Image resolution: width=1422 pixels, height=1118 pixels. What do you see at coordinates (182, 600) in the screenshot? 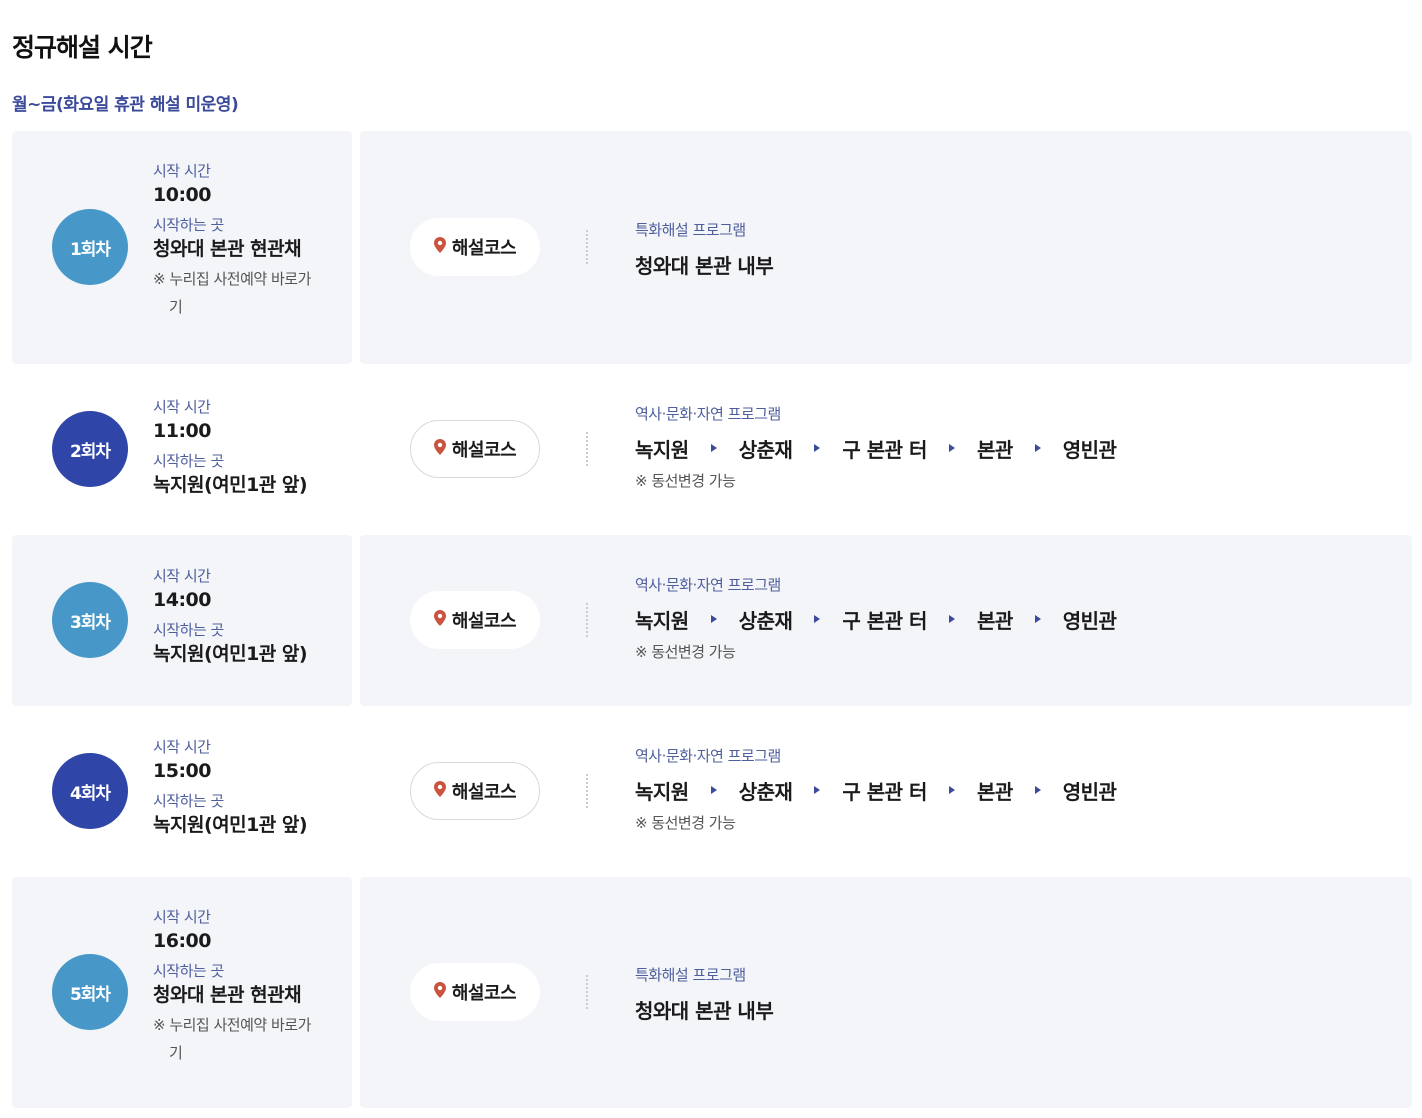
I see `start-time-value: 14:00` at bounding box center [182, 600].